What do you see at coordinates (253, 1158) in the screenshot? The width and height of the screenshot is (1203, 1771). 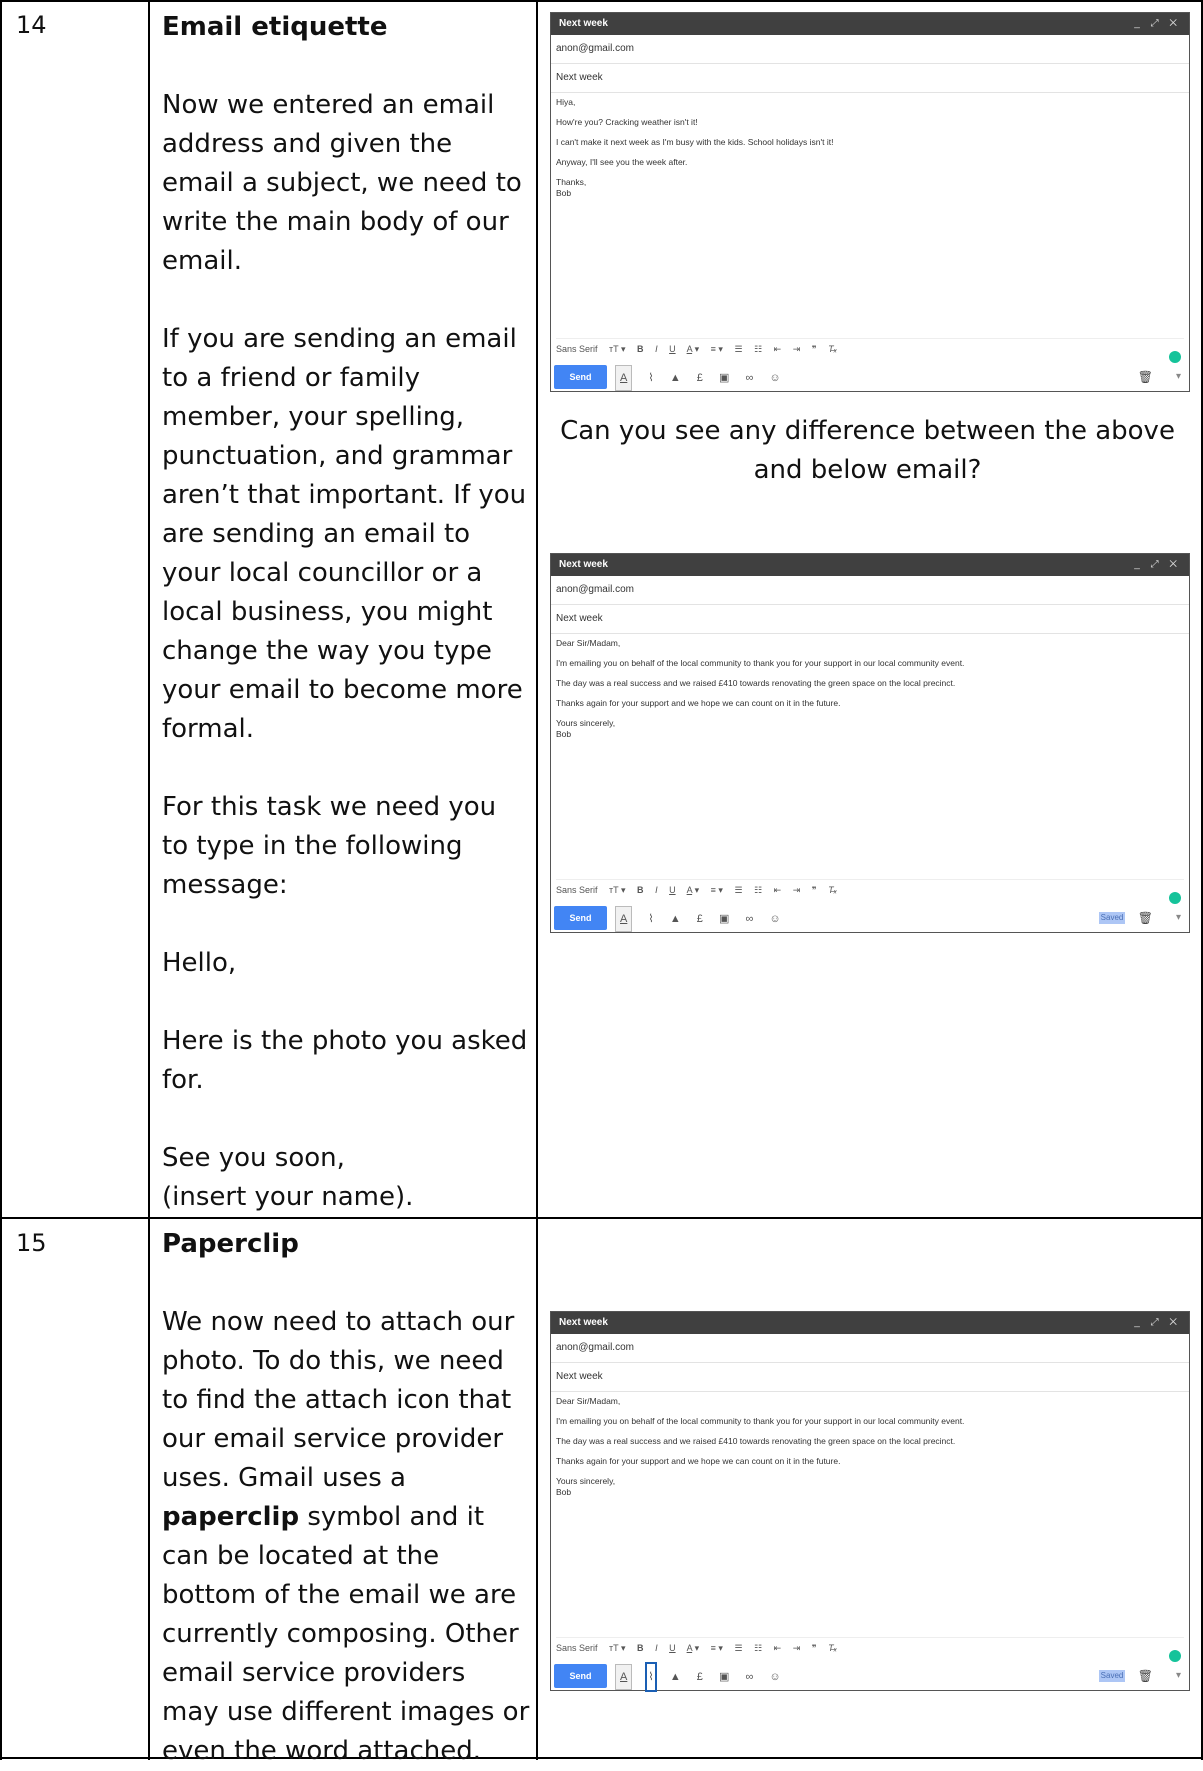 I see `step-14-closing-1: See you soon,` at bounding box center [253, 1158].